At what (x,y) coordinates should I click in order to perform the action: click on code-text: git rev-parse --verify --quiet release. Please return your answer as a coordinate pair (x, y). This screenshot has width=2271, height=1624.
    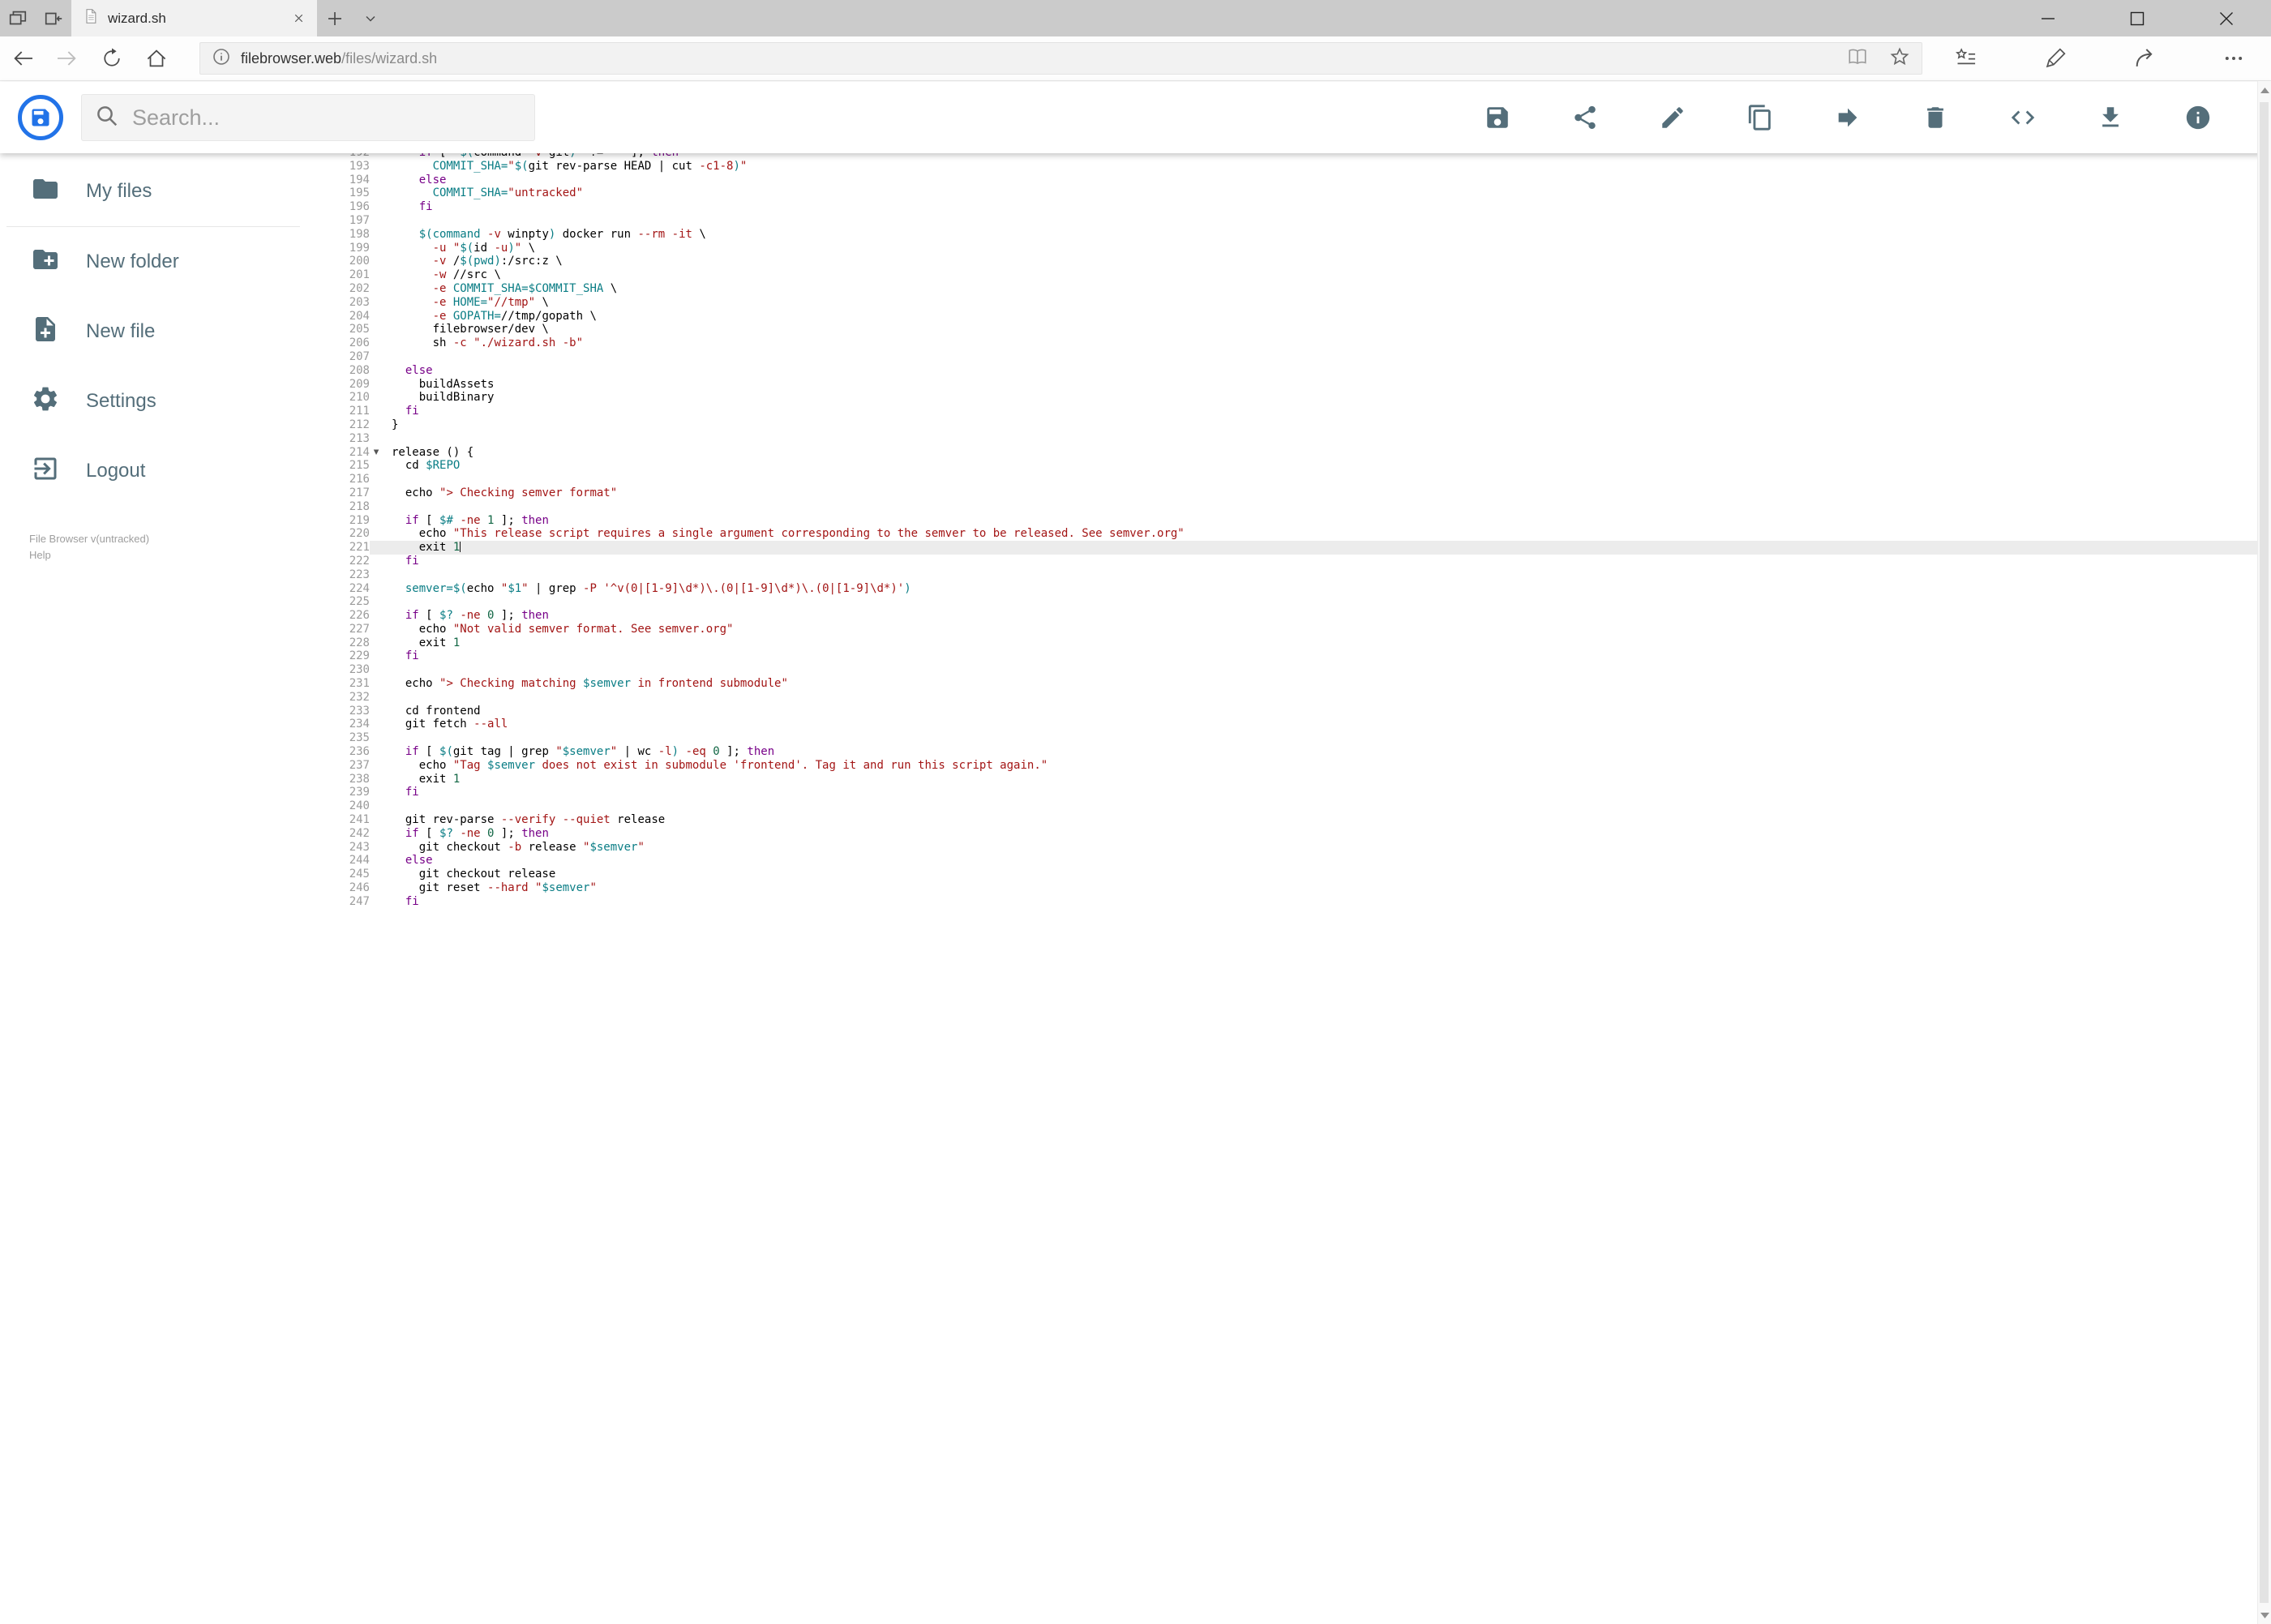
    Looking at the image, I should click on (524, 820).